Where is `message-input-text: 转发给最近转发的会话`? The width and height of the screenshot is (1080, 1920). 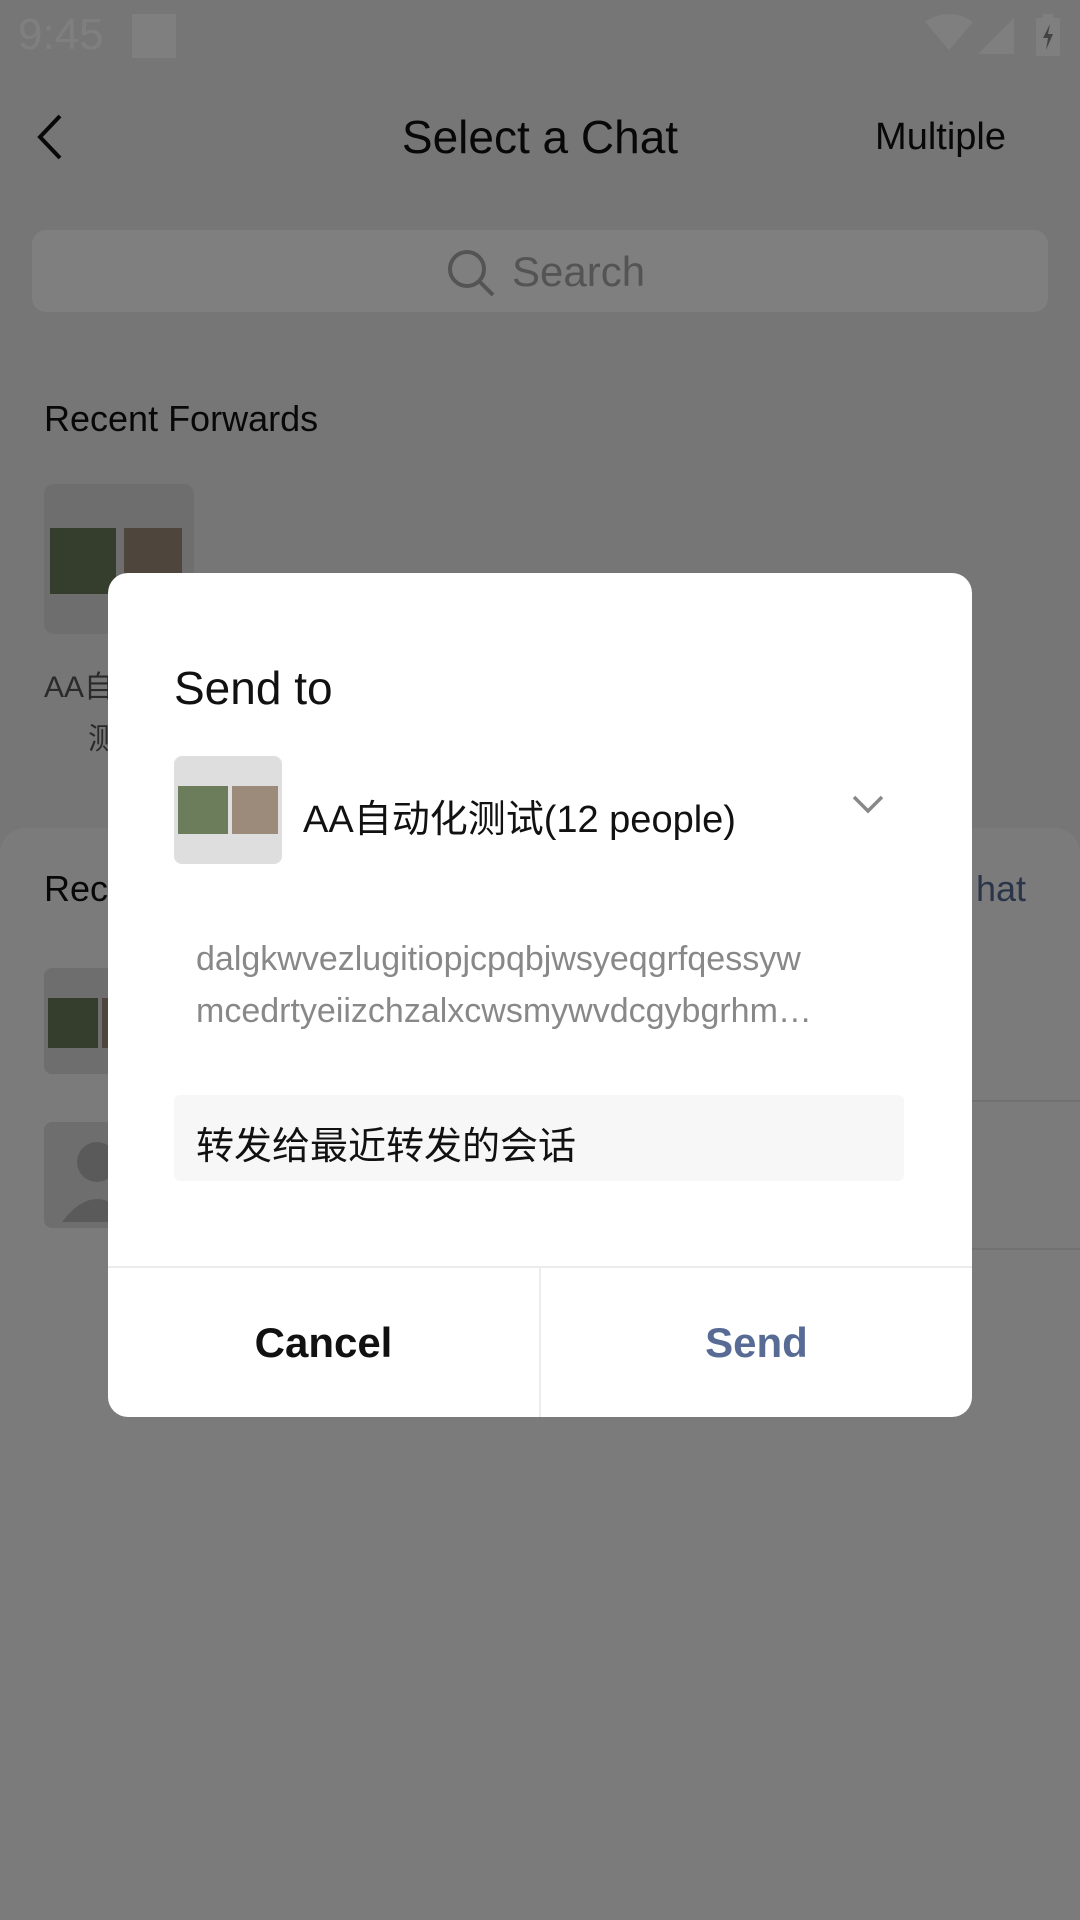 message-input-text: 转发给最近转发的会话 is located at coordinates (386, 1147).